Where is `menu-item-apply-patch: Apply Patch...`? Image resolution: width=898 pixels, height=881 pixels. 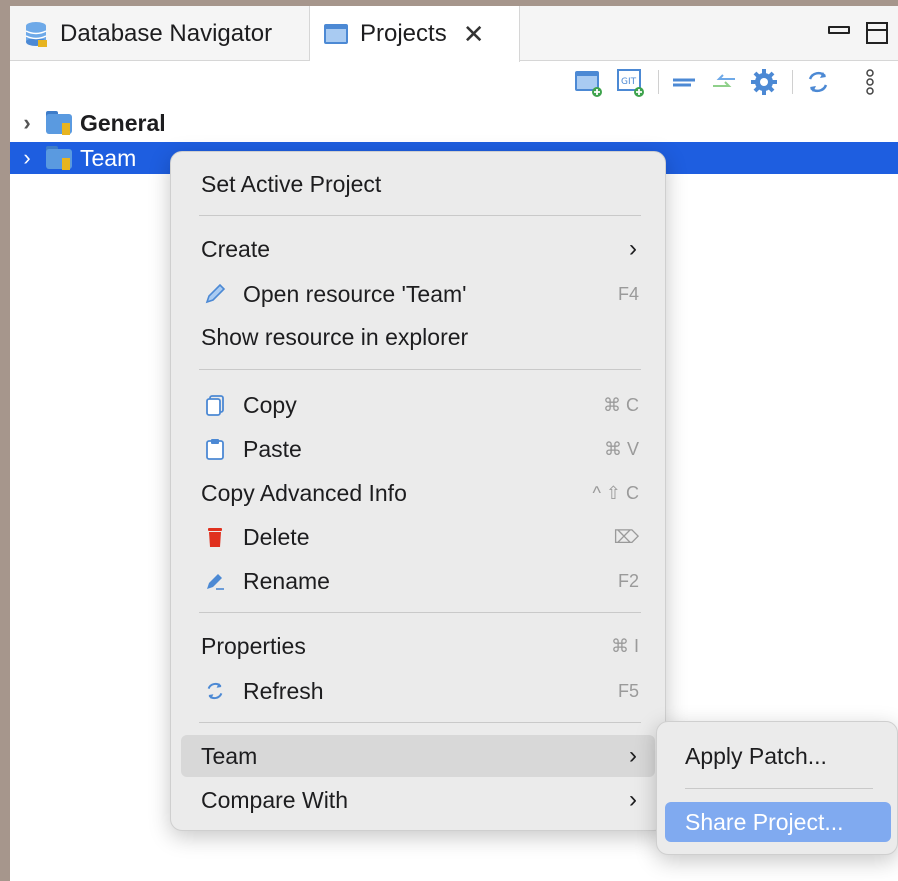
menu-item-apply-patch: Apply Patch... is located at coordinates (778, 756).